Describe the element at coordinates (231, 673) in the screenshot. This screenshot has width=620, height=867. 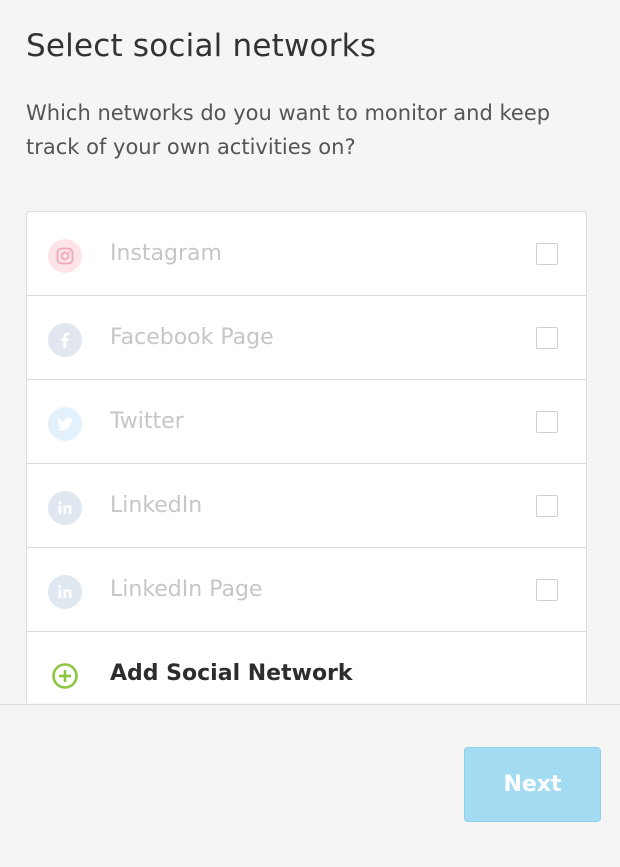
I see `add-social-network-label: Add Social Network` at that location.